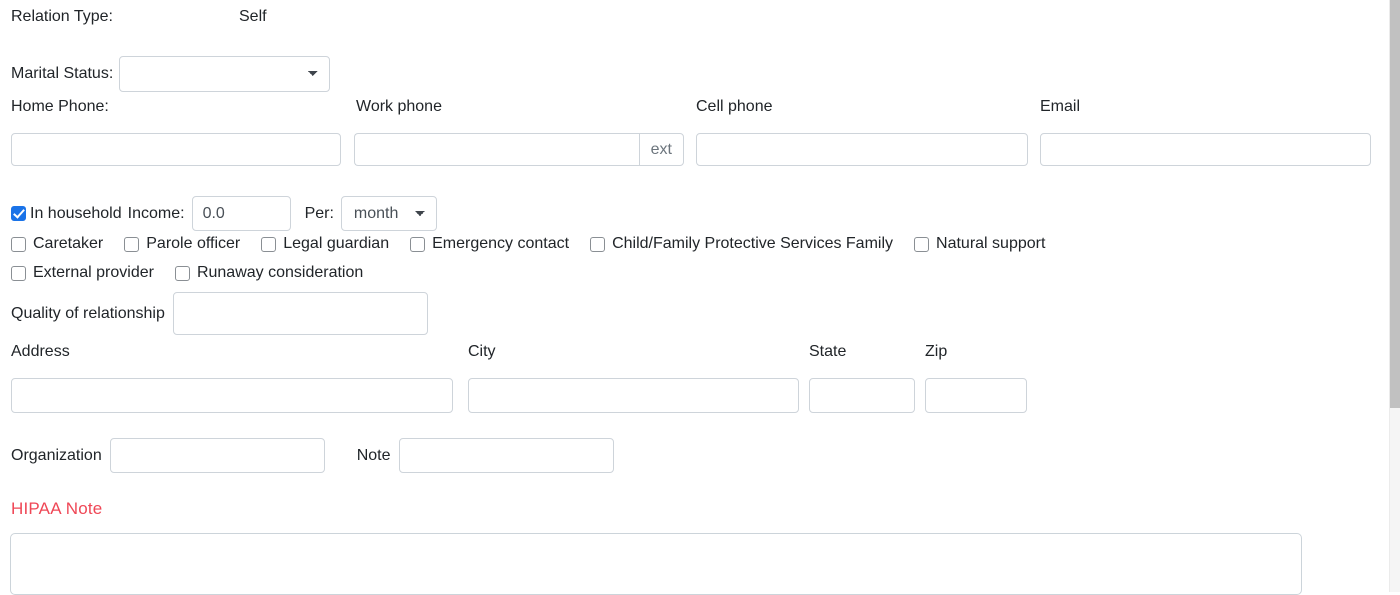  I want to click on phone-labels-row: Home Phone: Work phone Cell phone Email, so click(694, 111).